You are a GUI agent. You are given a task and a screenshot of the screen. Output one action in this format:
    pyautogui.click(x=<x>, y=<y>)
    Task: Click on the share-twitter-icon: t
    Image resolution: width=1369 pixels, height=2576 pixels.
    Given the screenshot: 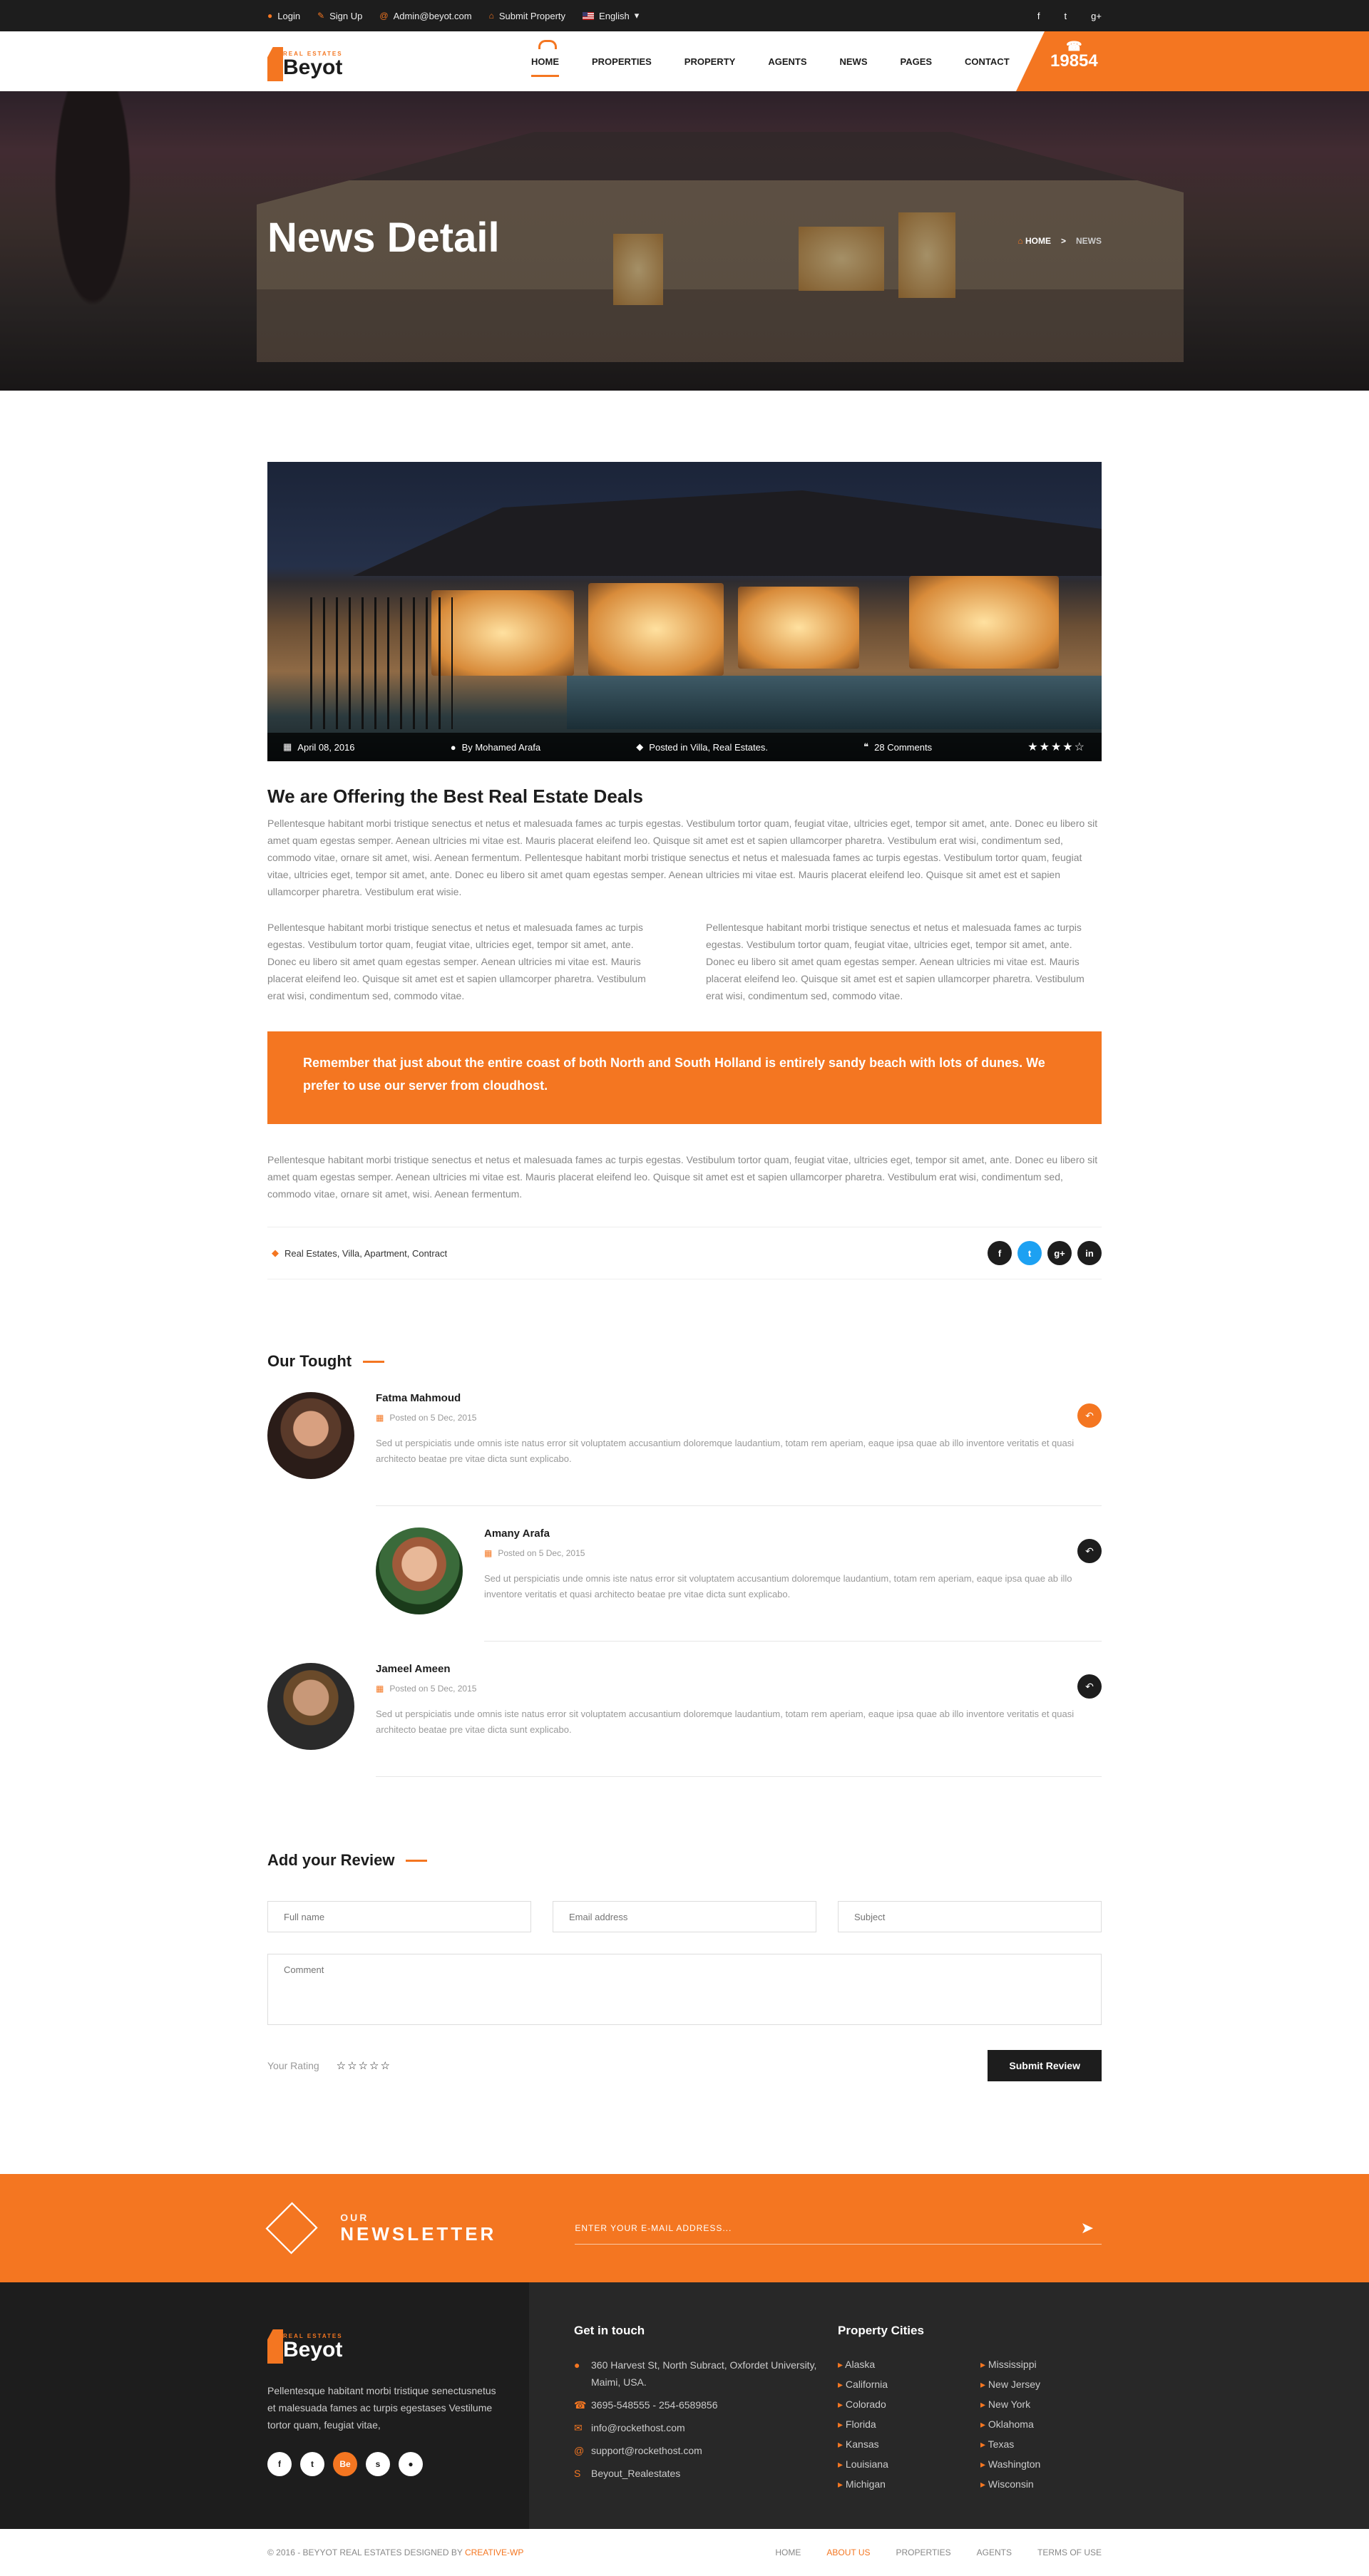 What is the action you would take?
    pyautogui.click(x=1029, y=1253)
    